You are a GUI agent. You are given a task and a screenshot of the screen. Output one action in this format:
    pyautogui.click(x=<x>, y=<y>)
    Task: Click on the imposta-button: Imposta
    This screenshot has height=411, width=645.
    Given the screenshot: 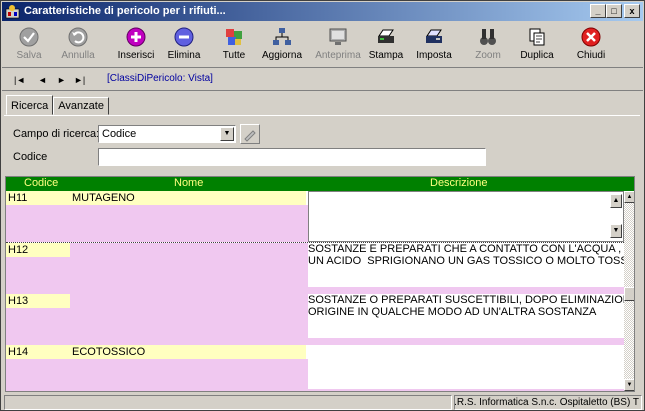 What is the action you would take?
    pyautogui.click(x=434, y=46)
    